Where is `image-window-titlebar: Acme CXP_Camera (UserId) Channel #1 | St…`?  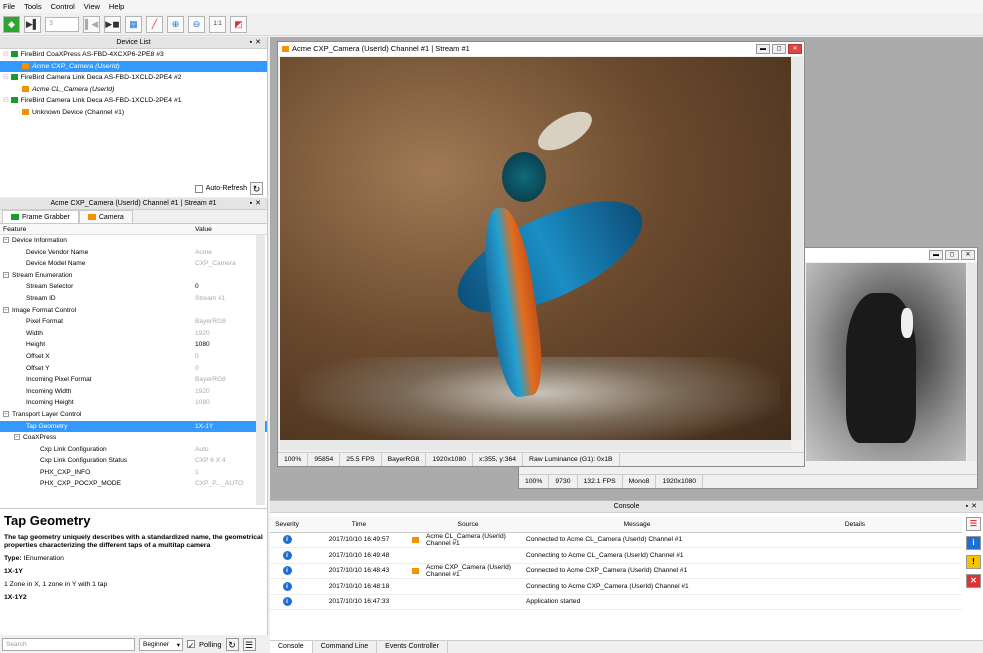 image-window-titlebar: Acme CXP_Camera (UserId) Channel #1 | St… is located at coordinates (541, 49).